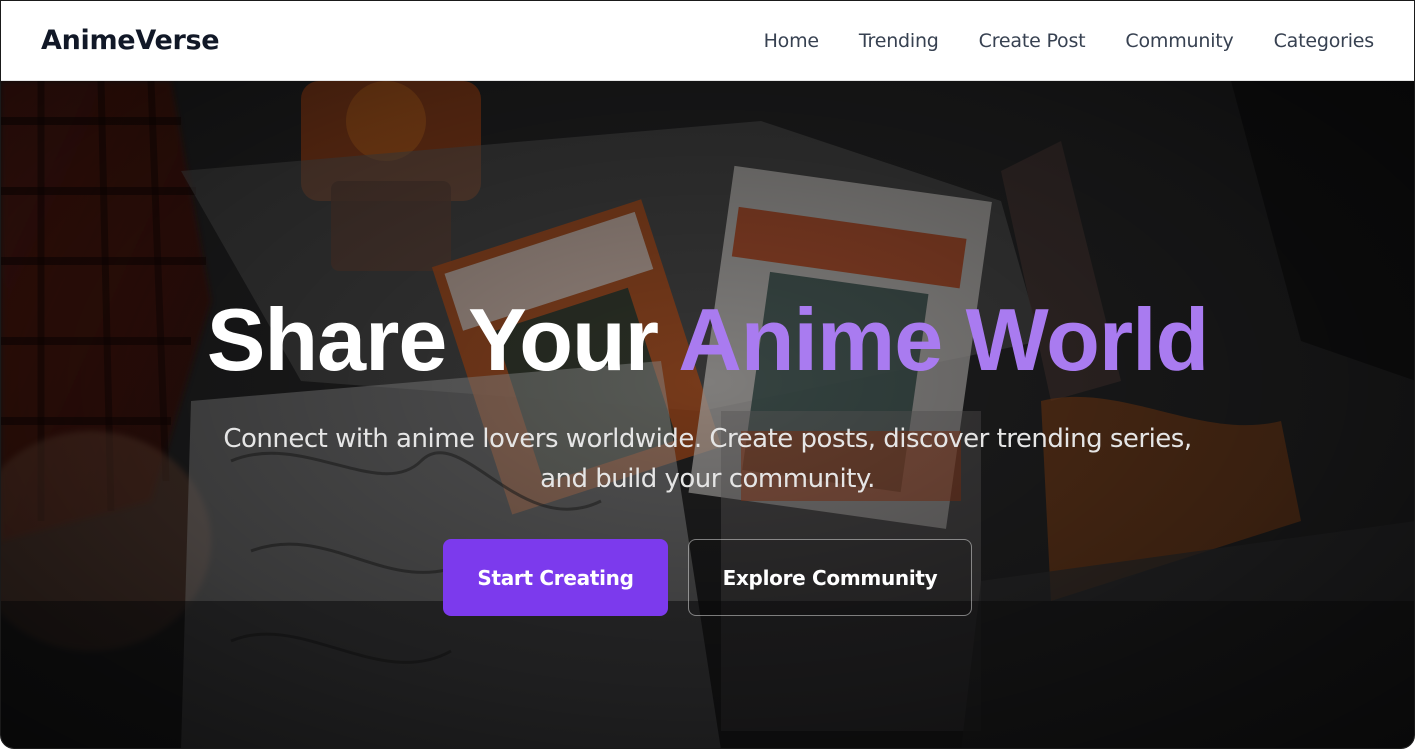 The height and width of the screenshot is (749, 1415). I want to click on nav-link-categories: Categories, so click(1324, 41).